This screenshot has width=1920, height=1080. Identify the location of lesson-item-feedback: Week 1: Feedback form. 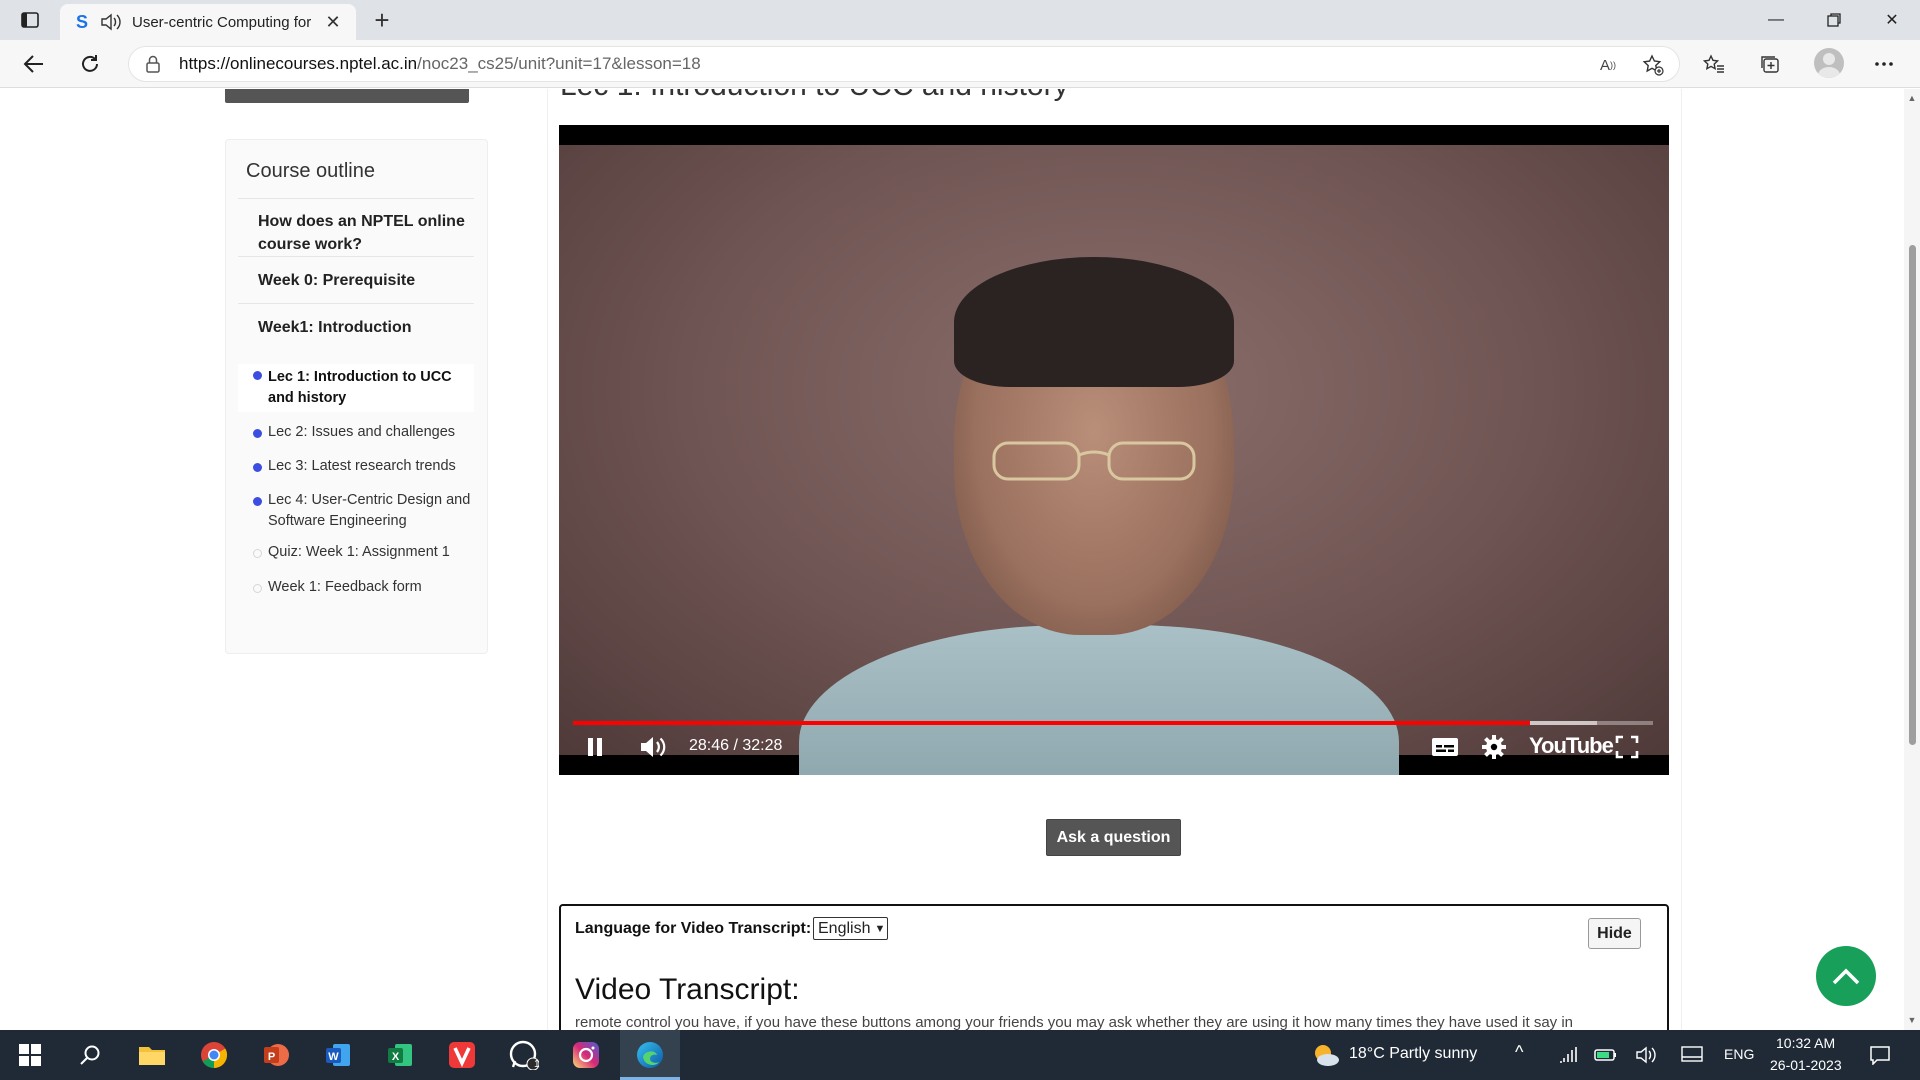
(356, 589).